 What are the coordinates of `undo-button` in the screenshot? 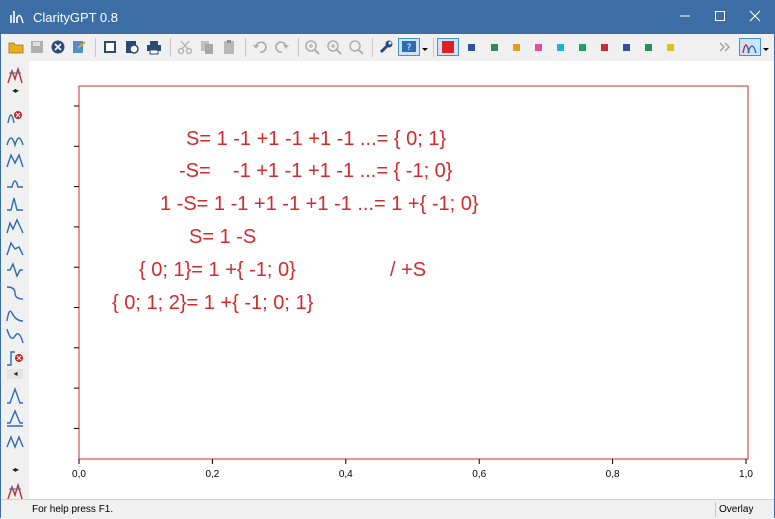 It's located at (260, 47).